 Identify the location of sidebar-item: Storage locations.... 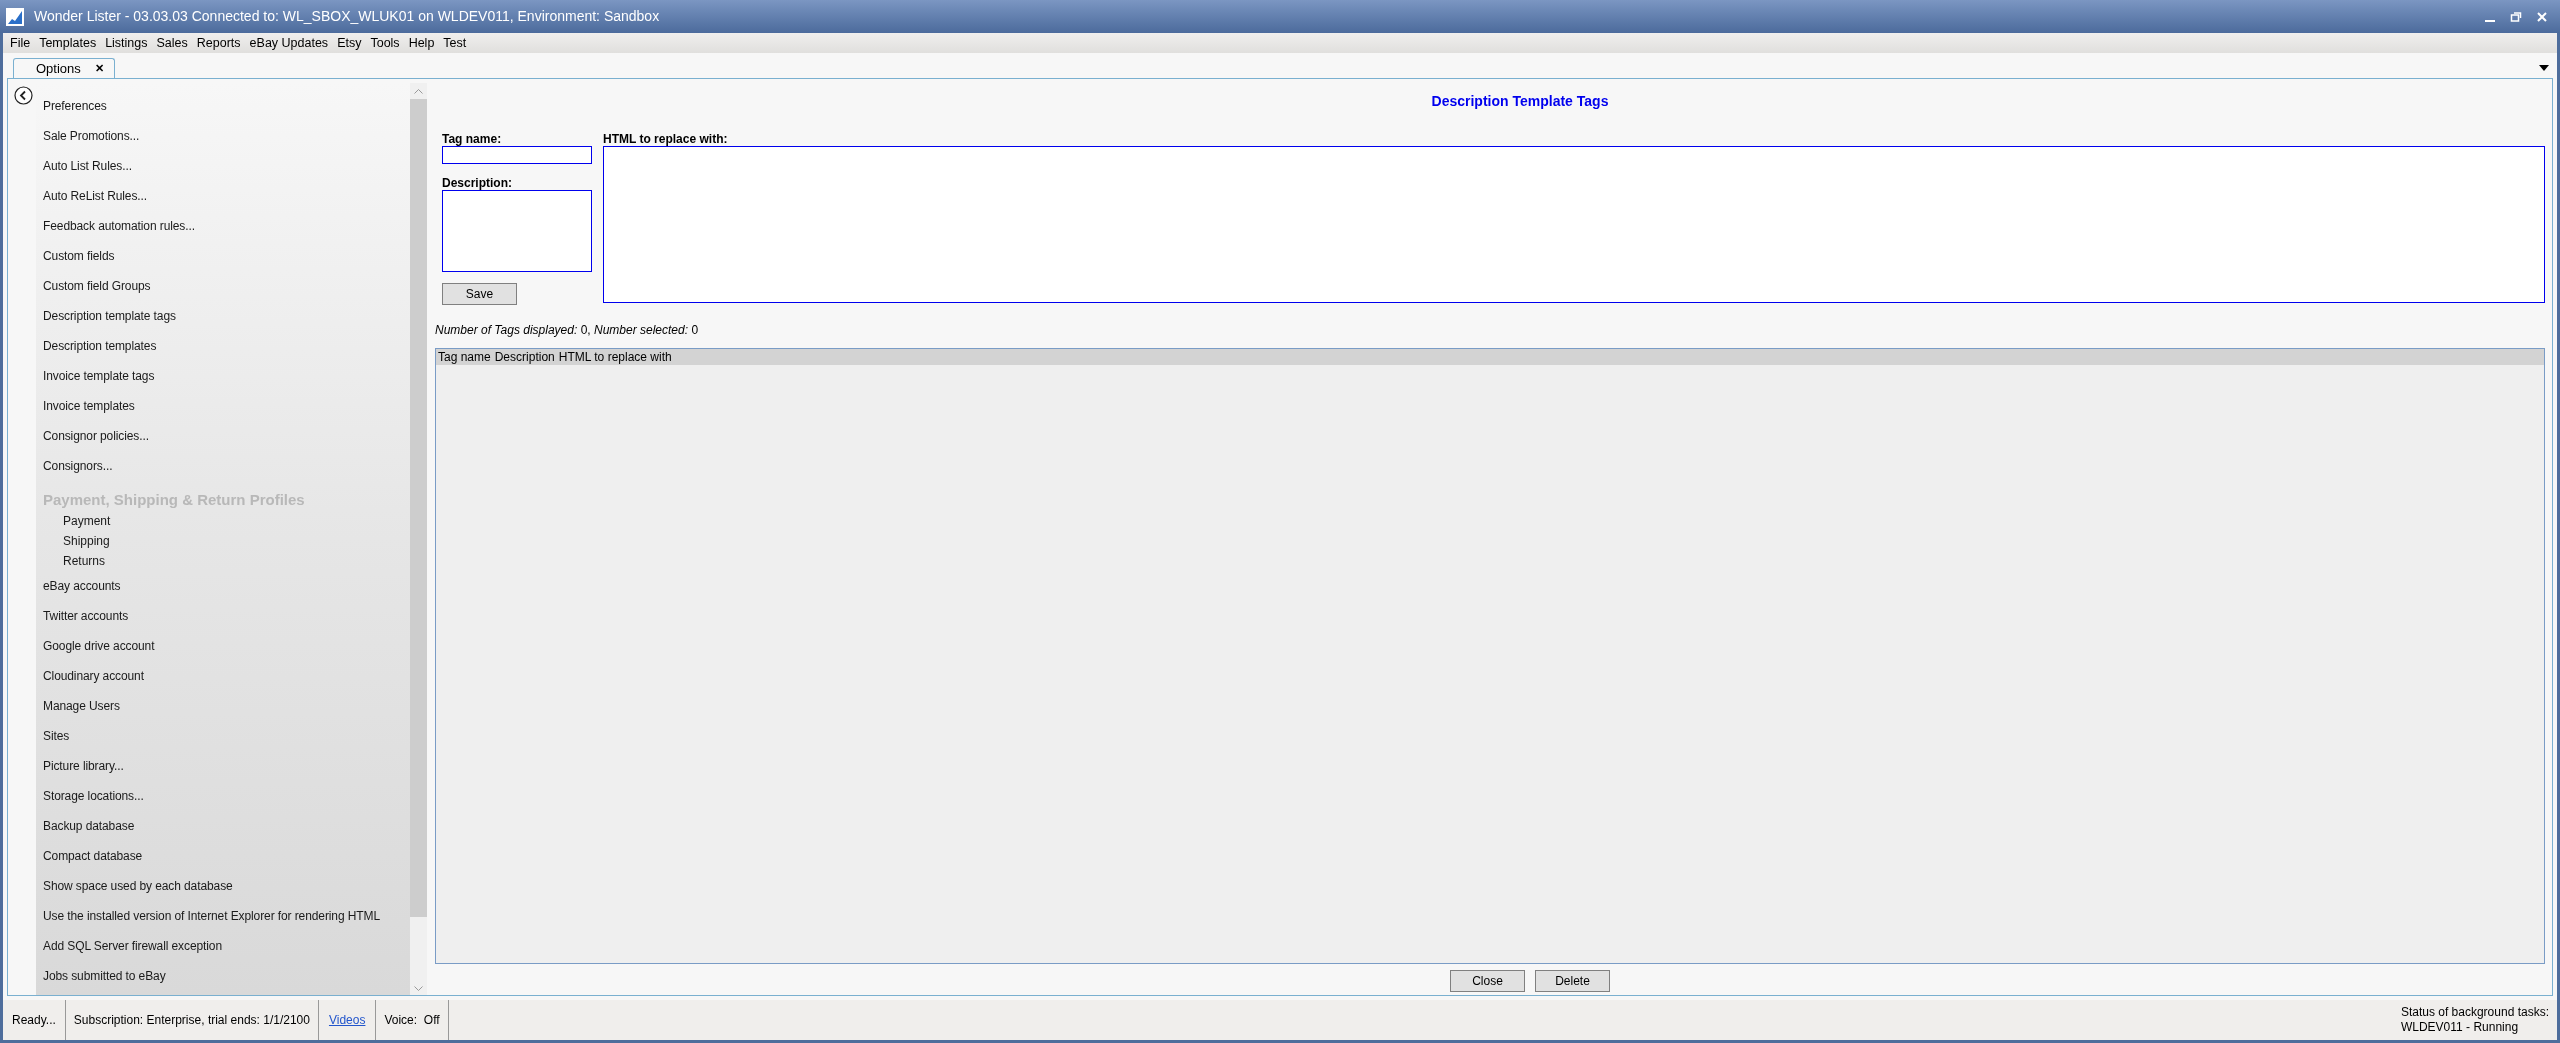
(223, 796).